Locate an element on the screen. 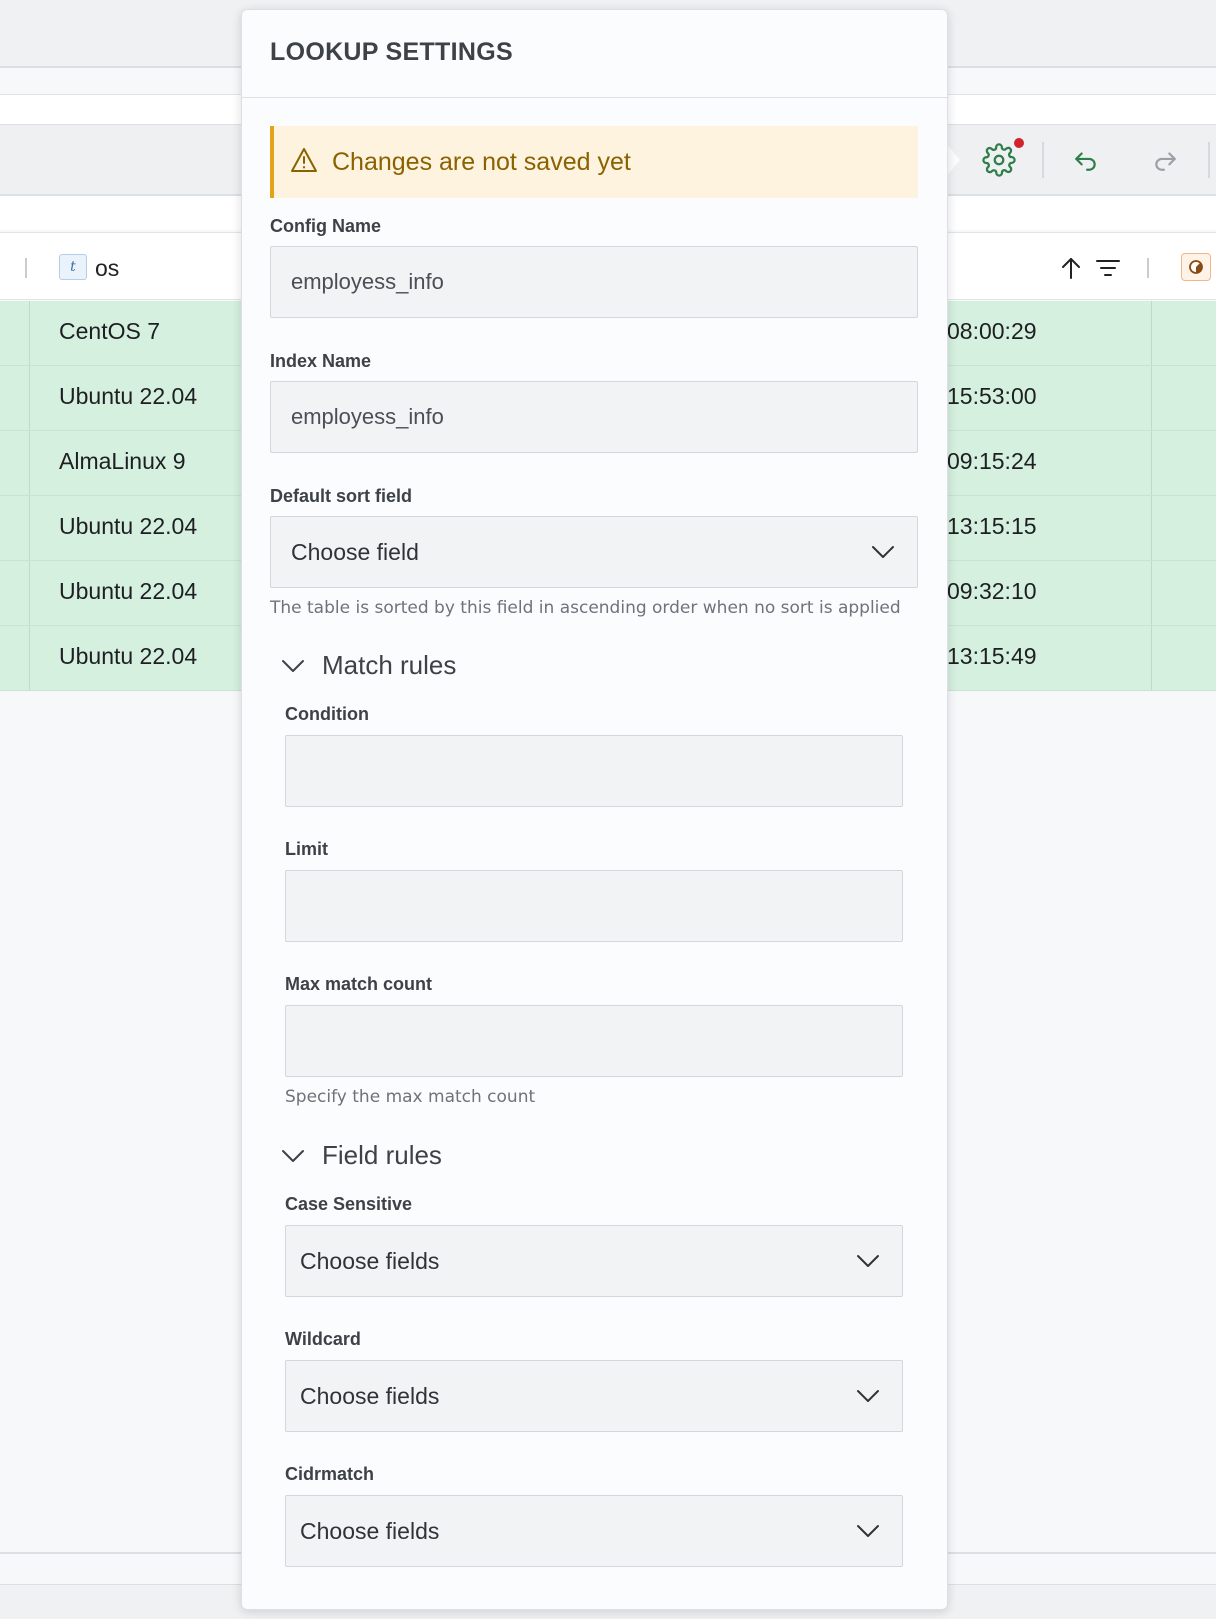  alert-message: Changes are not saved yet is located at coordinates (481, 161).